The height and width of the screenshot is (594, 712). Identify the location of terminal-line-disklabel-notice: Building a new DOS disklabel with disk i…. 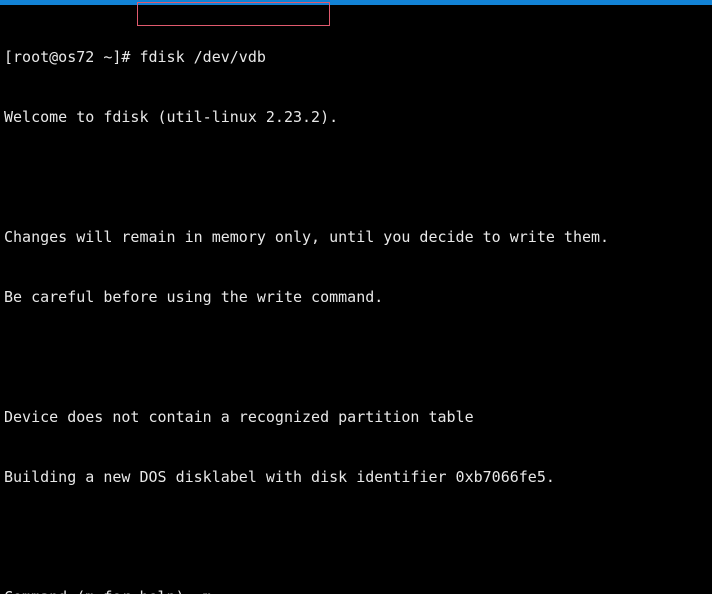
(279, 477).